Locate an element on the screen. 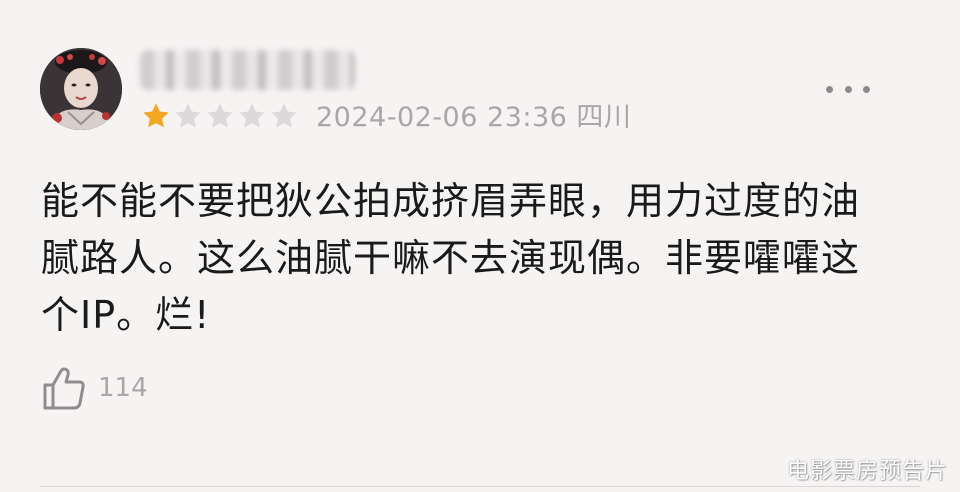  review-text-line: 能不能不要把狄公拍成挤眉弄眼，用力过度的油 is located at coordinates (451, 201).